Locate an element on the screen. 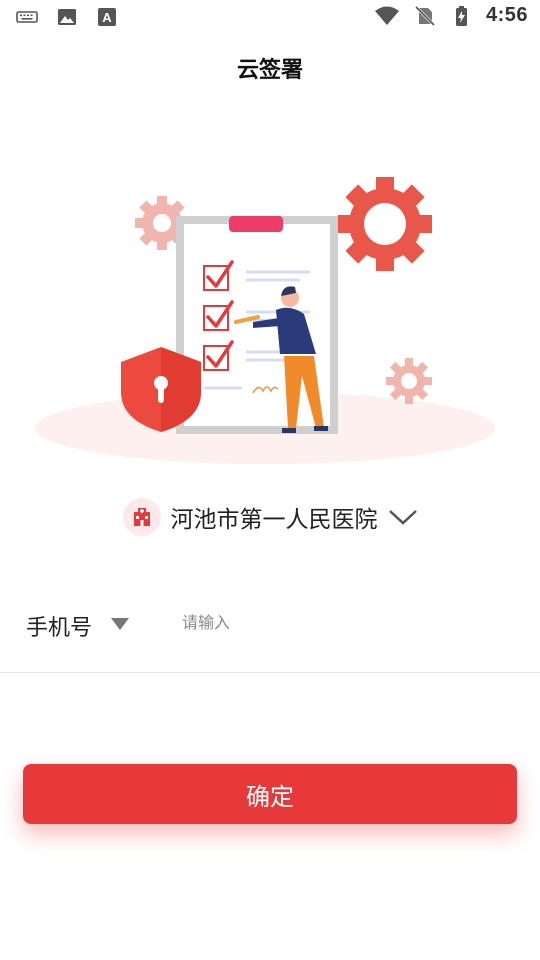 The height and width of the screenshot is (960, 540). hospital-icon is located at coordinates (141, 517).